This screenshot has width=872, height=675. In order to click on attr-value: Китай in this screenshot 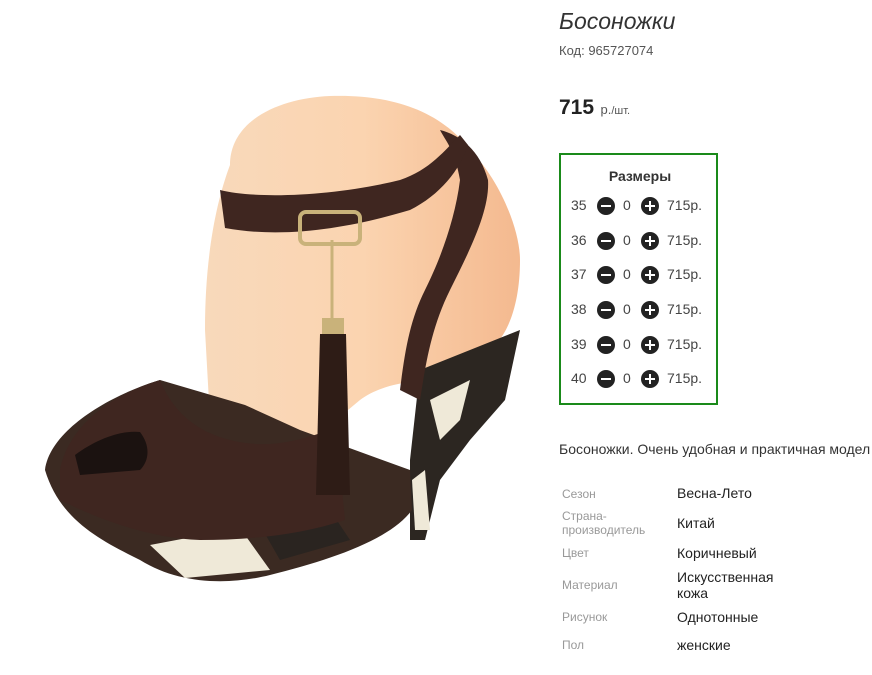, I will do `click(696, 523)`.